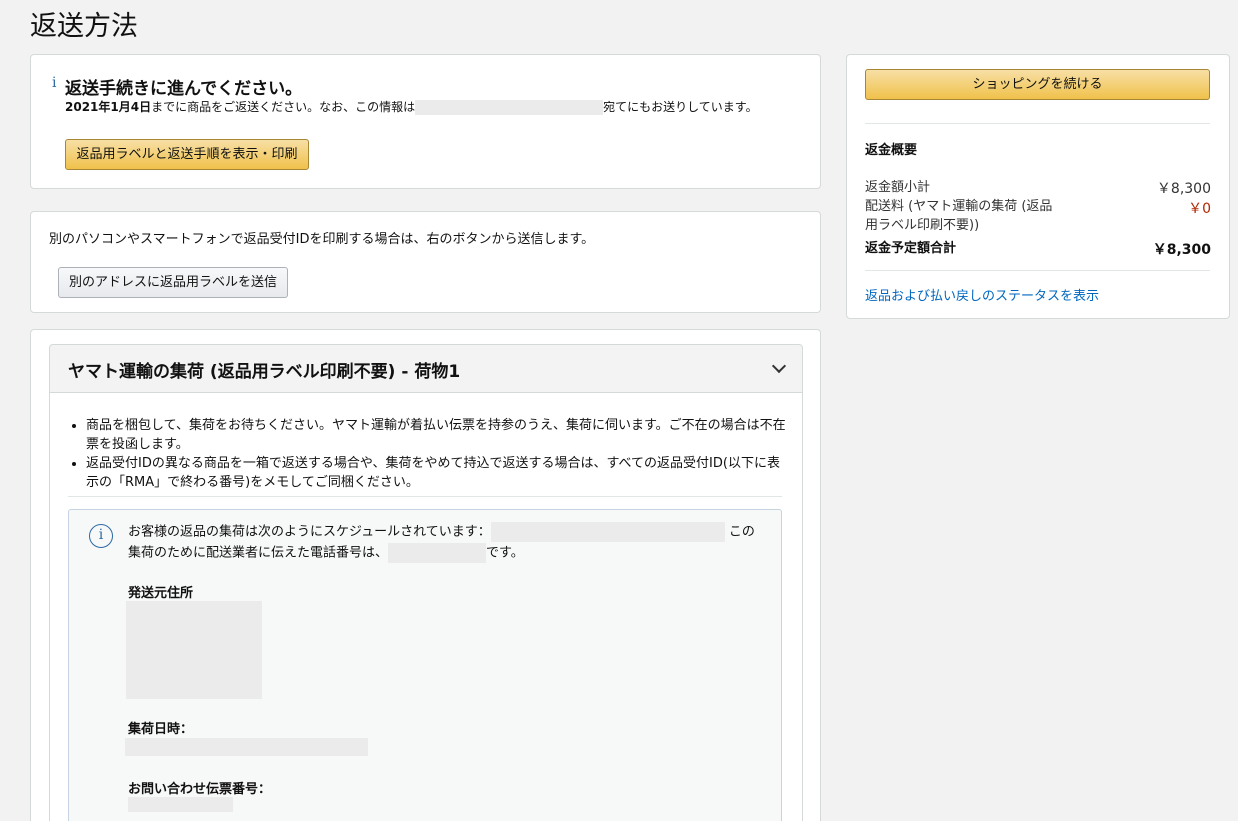 This screenshot has width=1238, height=821. I want to click on continue-shopping-button: ショッピングを続ける, so click(1037, 84).